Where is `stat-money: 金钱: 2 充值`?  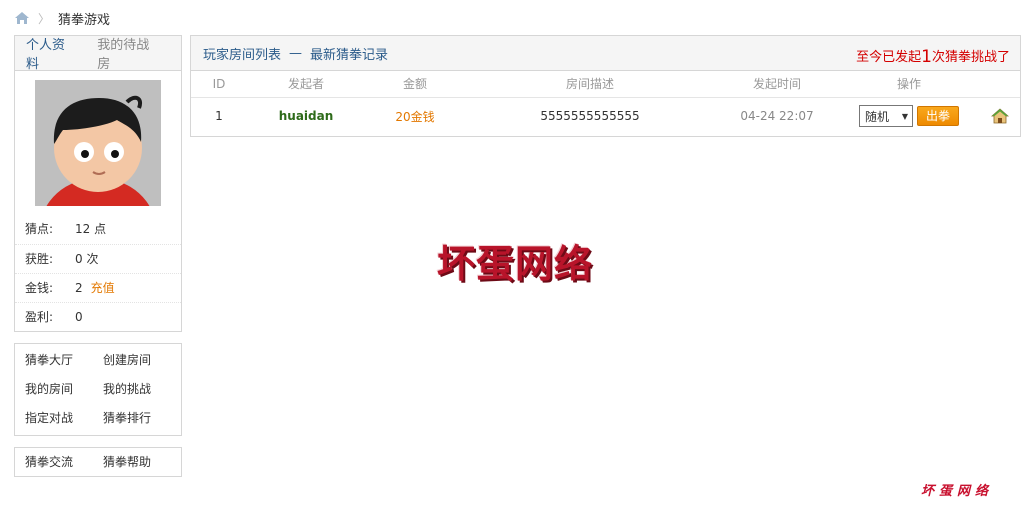 stat-money: 金钱: 2 充值 is located at coordinates (98, 287).